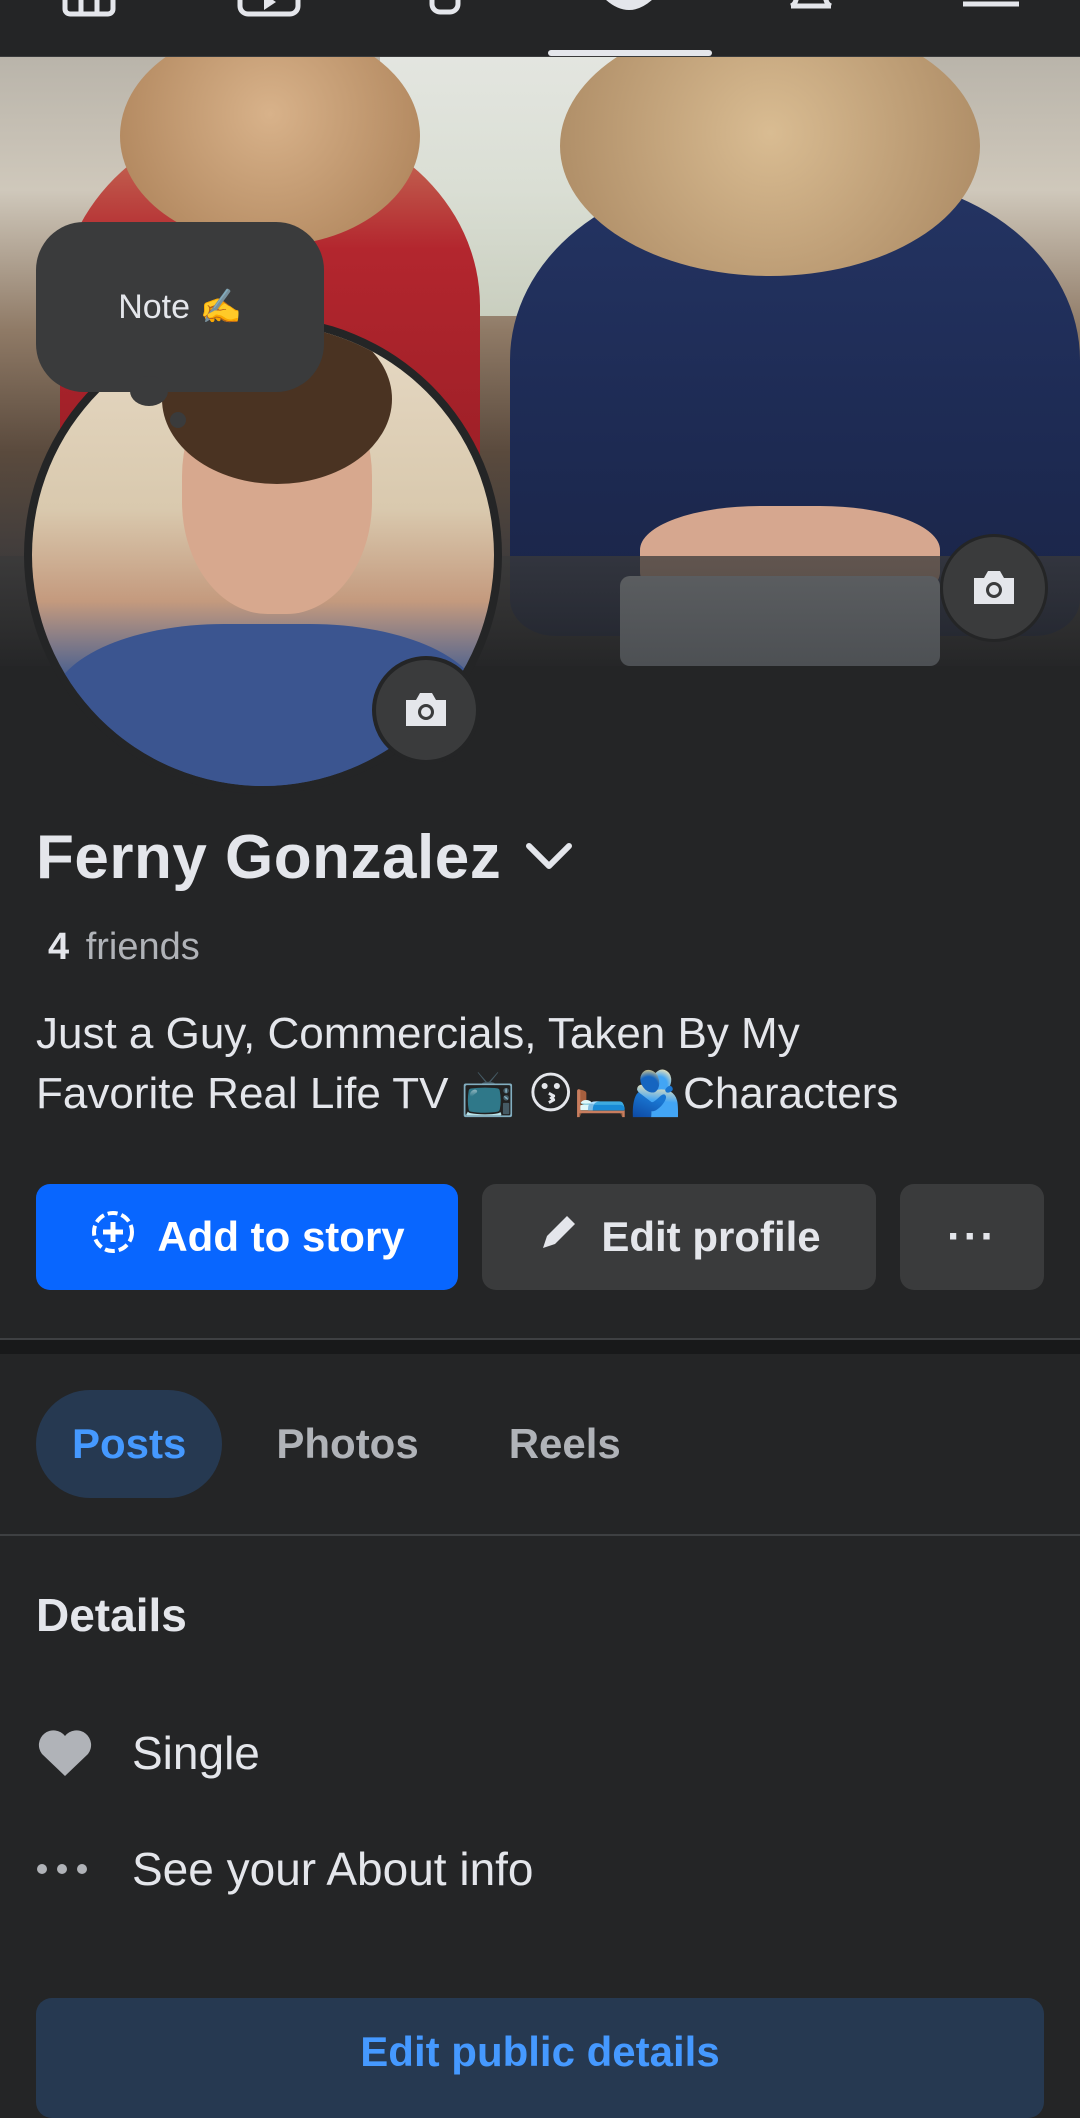 This screenshot has height=2118, width=1080. I want to click on profile-name-row: Ferny Gonzalez, so click(304, 857).